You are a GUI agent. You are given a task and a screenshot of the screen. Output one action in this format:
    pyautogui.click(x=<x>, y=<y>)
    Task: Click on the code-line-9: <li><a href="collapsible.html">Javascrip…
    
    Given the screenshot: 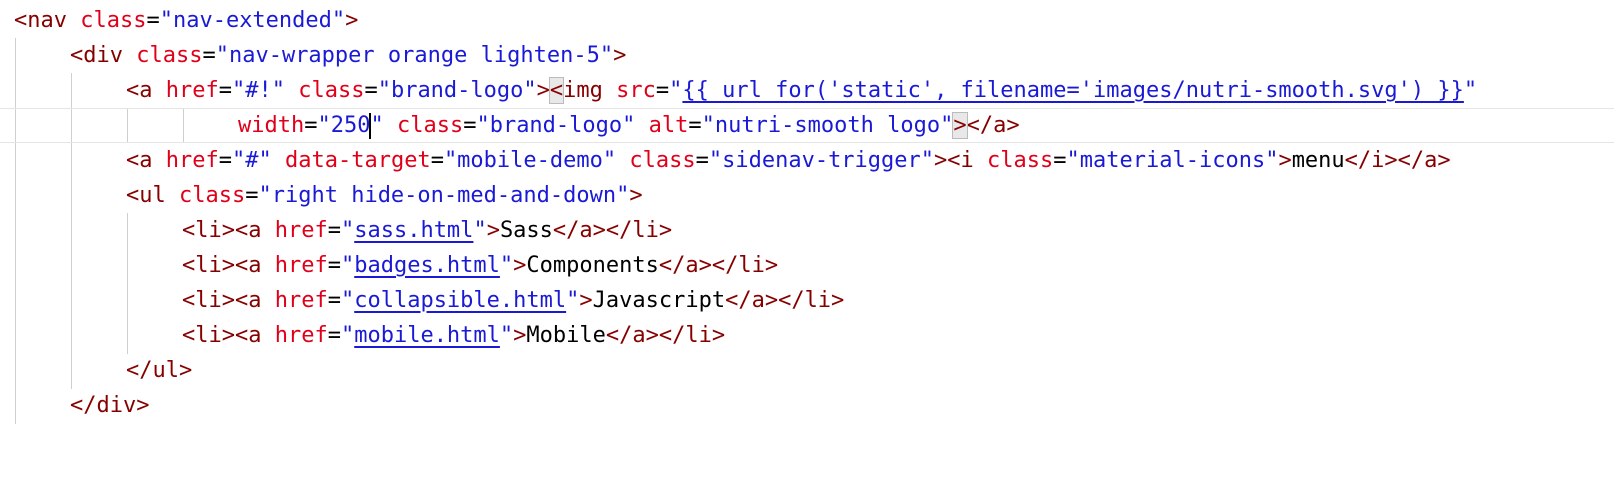 What is the action you would take?
    pyautogui.click(x=807, y=300)
    